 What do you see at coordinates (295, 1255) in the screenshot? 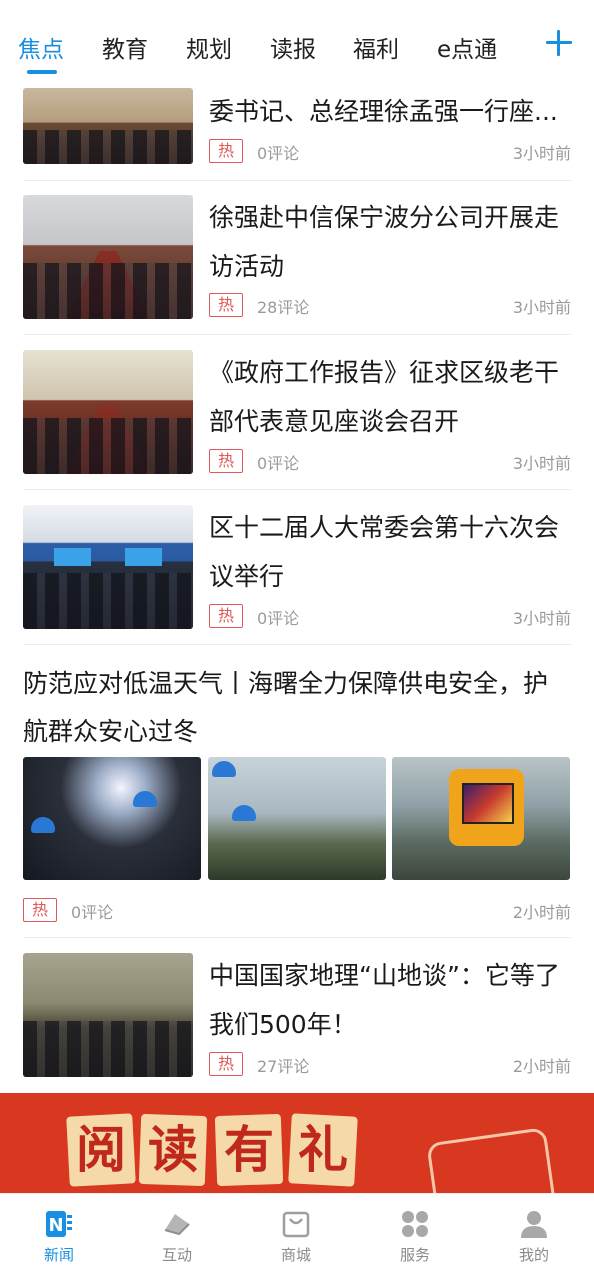
I see `nav-label: 商城` at bounding box center [295, 1255].